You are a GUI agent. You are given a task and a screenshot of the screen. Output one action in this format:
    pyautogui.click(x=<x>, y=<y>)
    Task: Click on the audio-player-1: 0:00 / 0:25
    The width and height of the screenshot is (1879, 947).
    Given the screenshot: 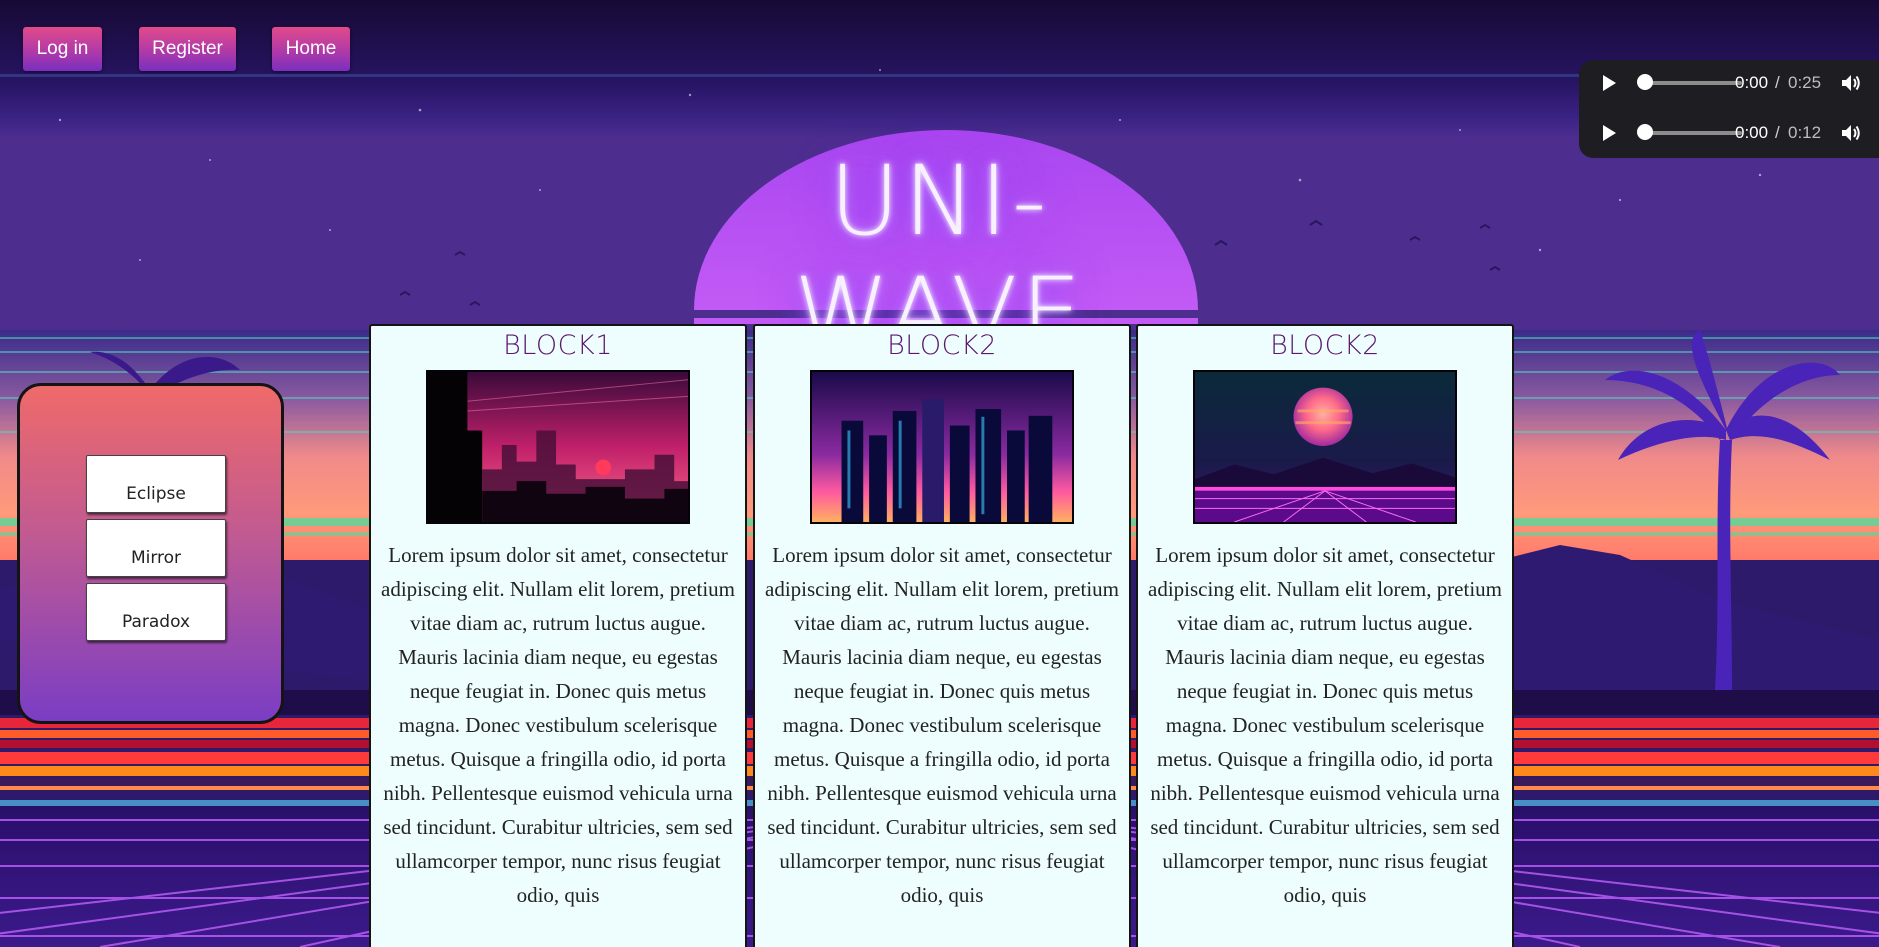 What is the action you would take?
    pyautogui.click(x=1729, y=83)
    